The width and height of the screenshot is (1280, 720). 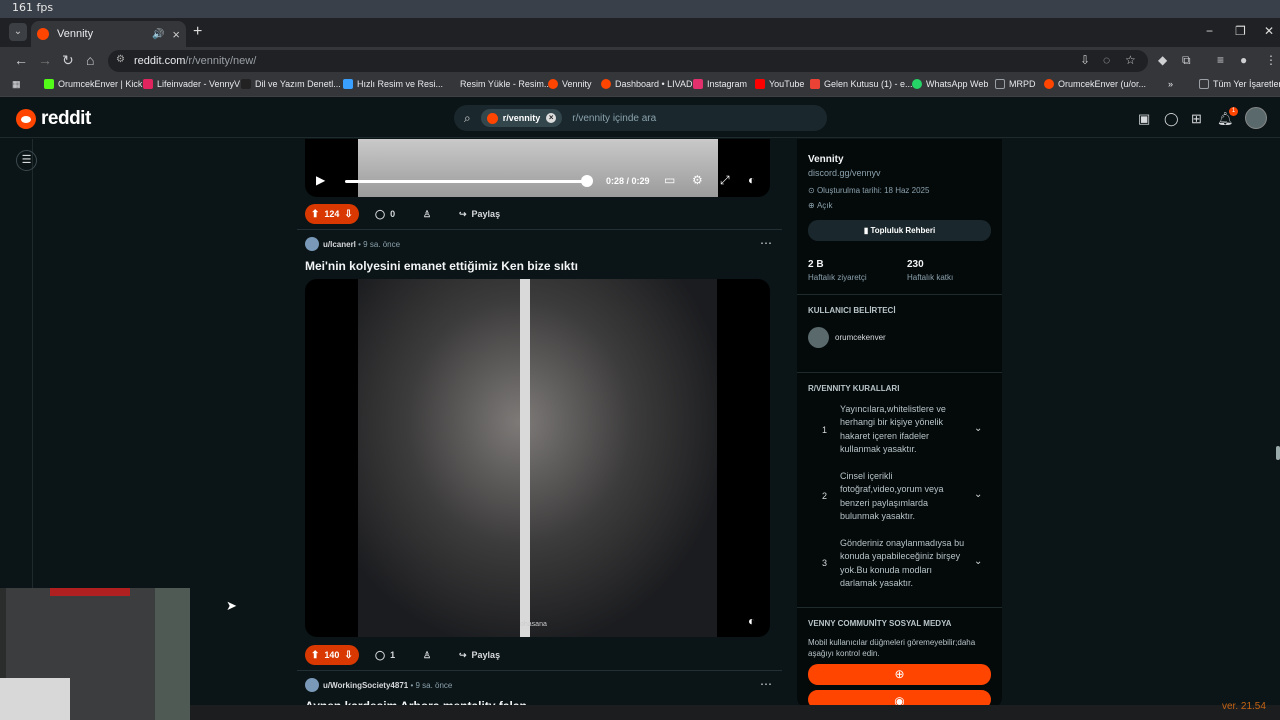 What do you see at coordinates (385, 214) in the screenshot?
I see `comments-button: ◯ 0` at bounding box center [385, 214].